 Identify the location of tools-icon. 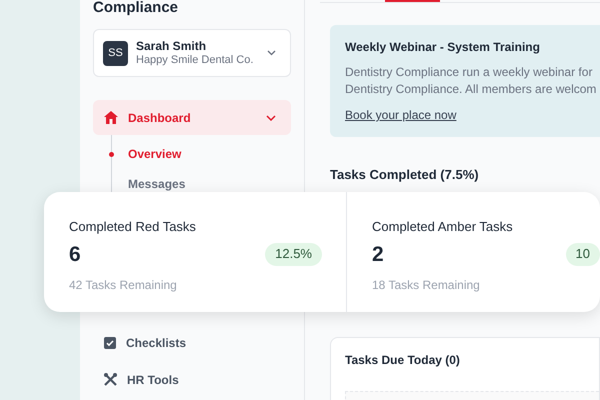
(110, 379).